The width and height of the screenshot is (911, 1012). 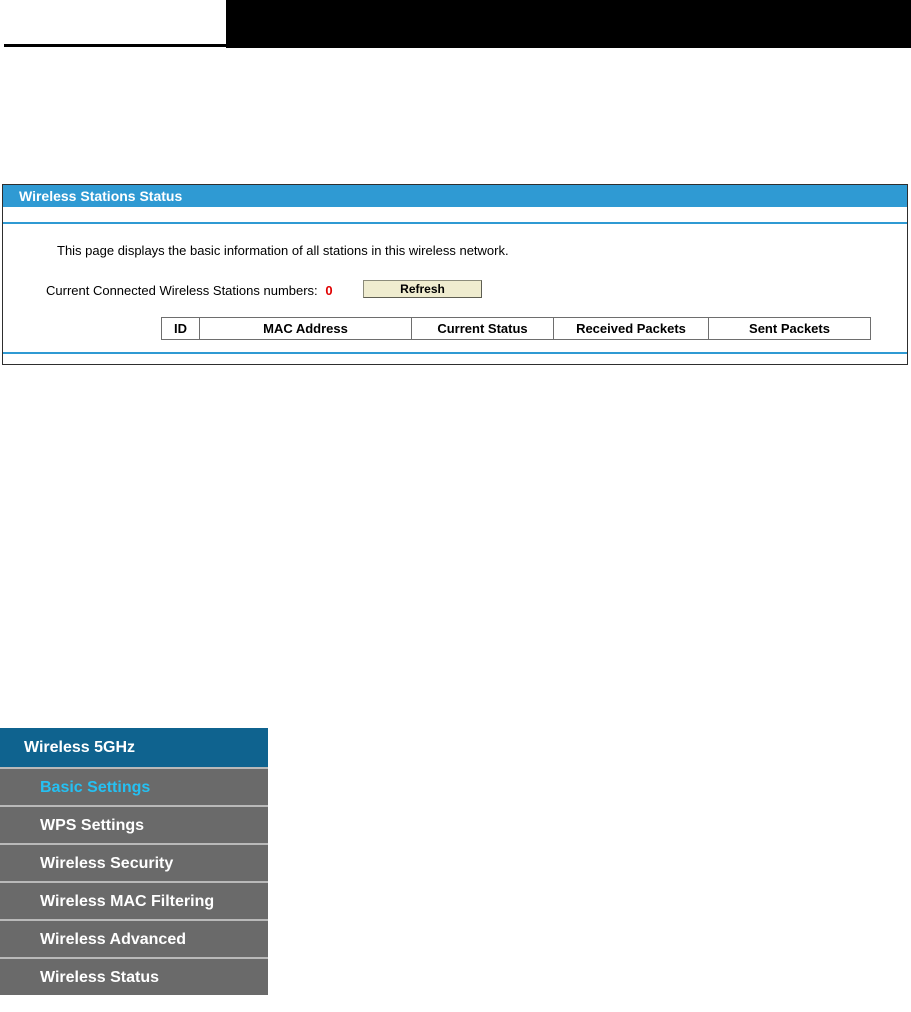 I want to click on menu-item-basic-settings: Basic Settings, so click(x=134, y=786).